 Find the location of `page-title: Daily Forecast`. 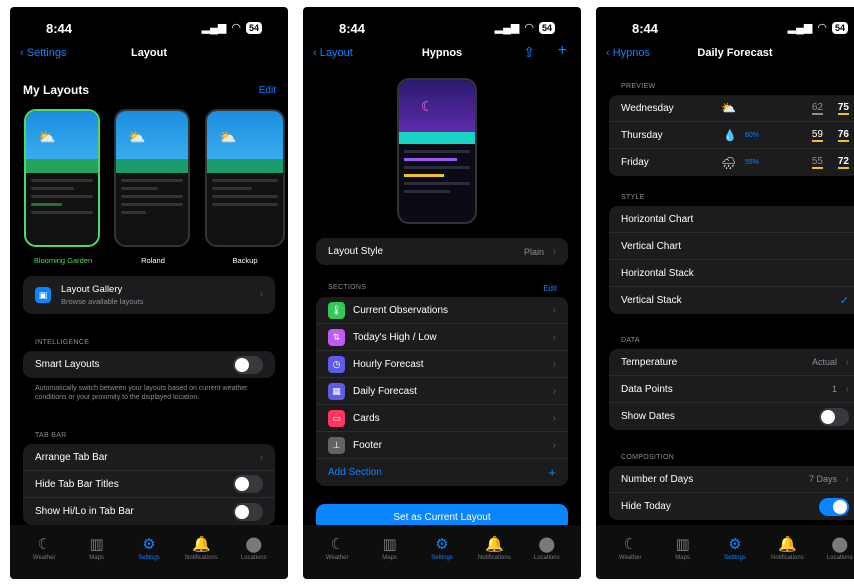

page-title: Daily Forecast is located at coordinates (735, 53).